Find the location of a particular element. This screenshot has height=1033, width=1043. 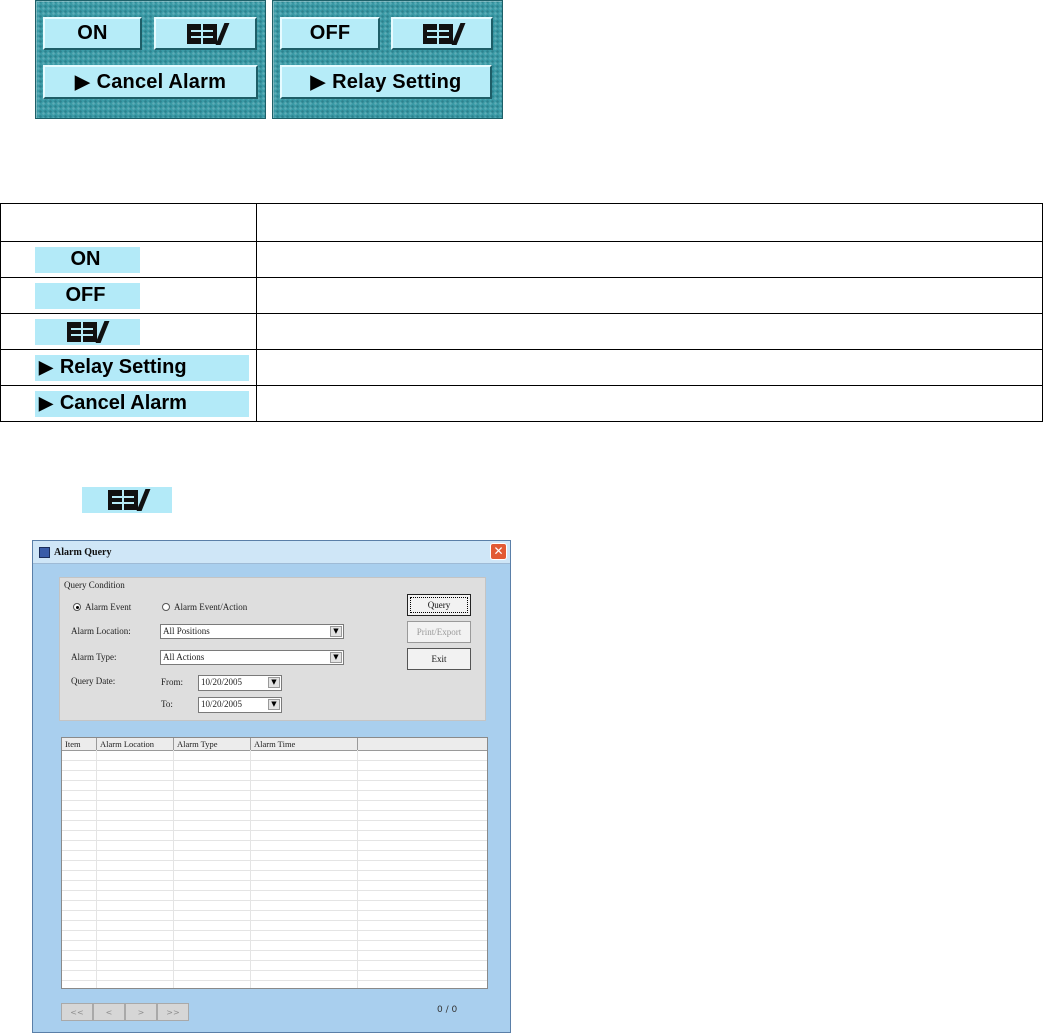

alarm-location-label: Alarm Location: is located at coordinates (101, 631).